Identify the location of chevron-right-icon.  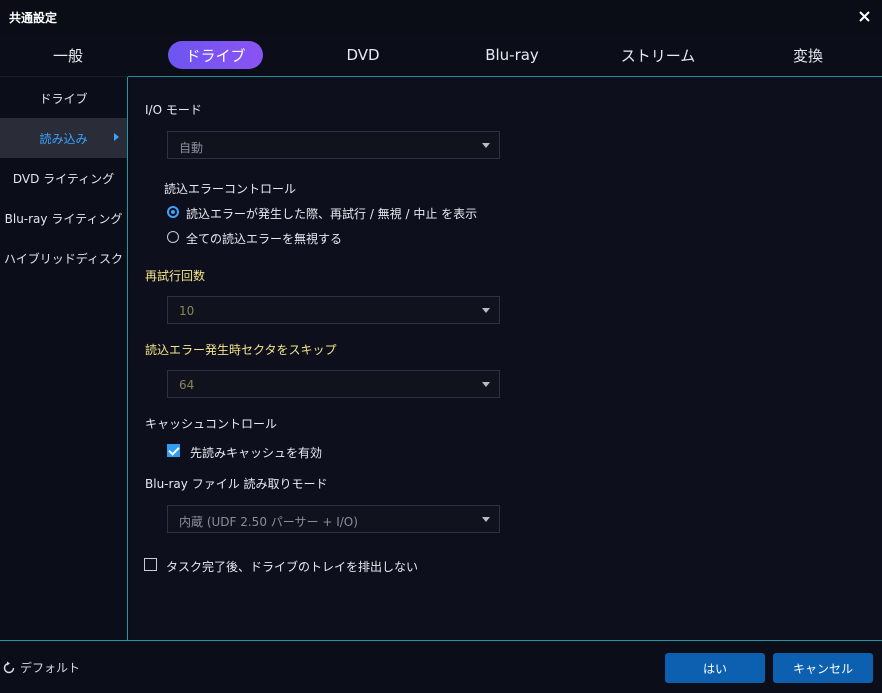
(116, 137).